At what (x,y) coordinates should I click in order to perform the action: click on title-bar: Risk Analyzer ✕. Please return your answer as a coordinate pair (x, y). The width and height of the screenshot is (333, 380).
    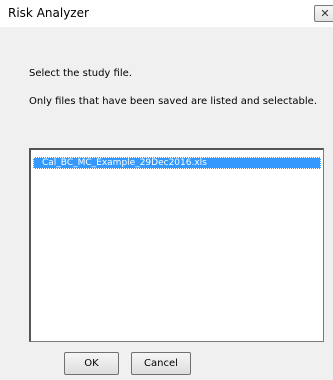
    Looking at the image, I should click on (166, 14).